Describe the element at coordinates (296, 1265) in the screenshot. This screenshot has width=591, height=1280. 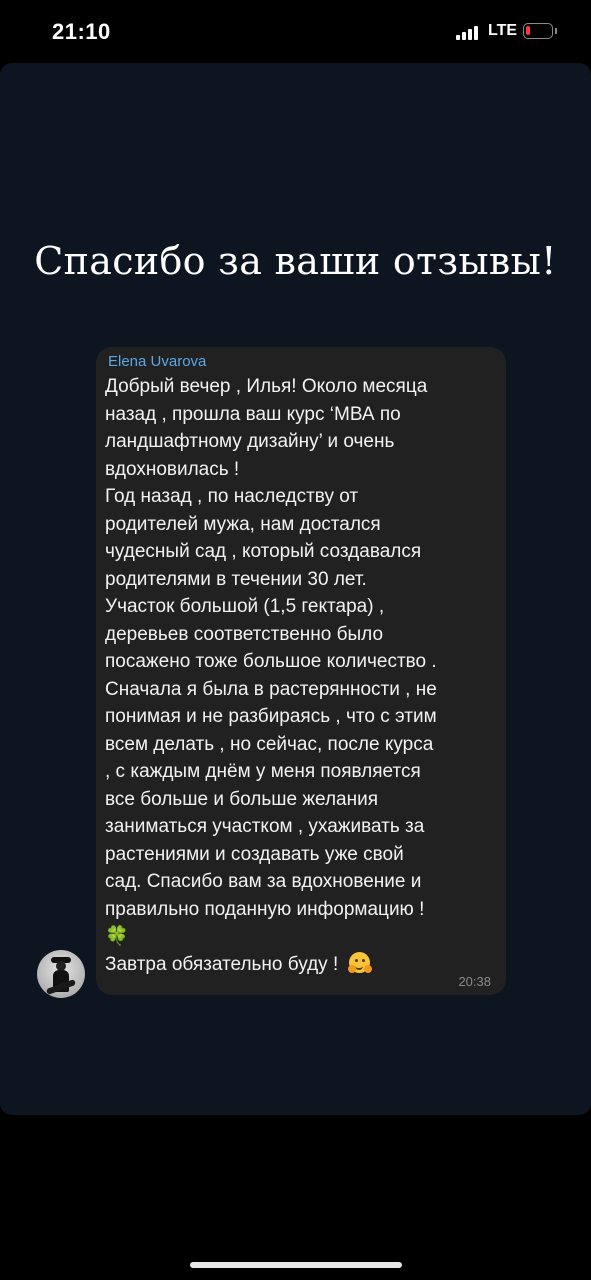
I see `home-indicator` at that location.